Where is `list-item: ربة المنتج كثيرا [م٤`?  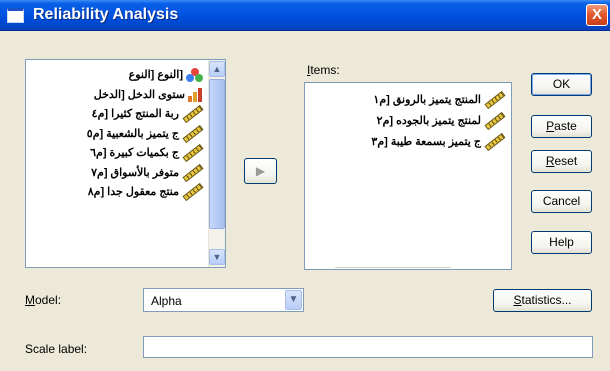 list-item: ربة المنتج كثيرا [م٤ is located at coordinates (117, 114).